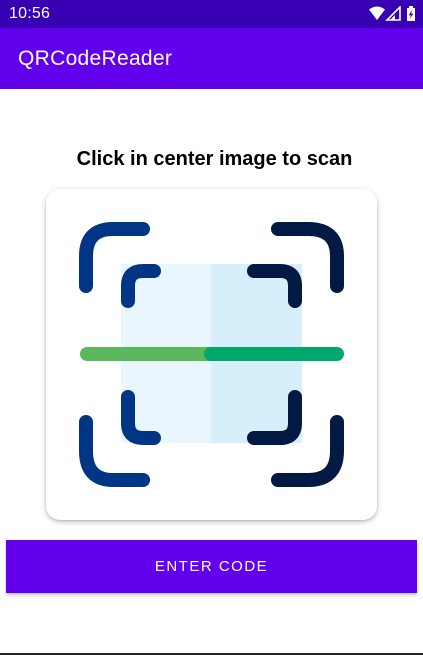 This screenshot has height=655, width=423. I want to click on wifi-icon, so click(377, 13).